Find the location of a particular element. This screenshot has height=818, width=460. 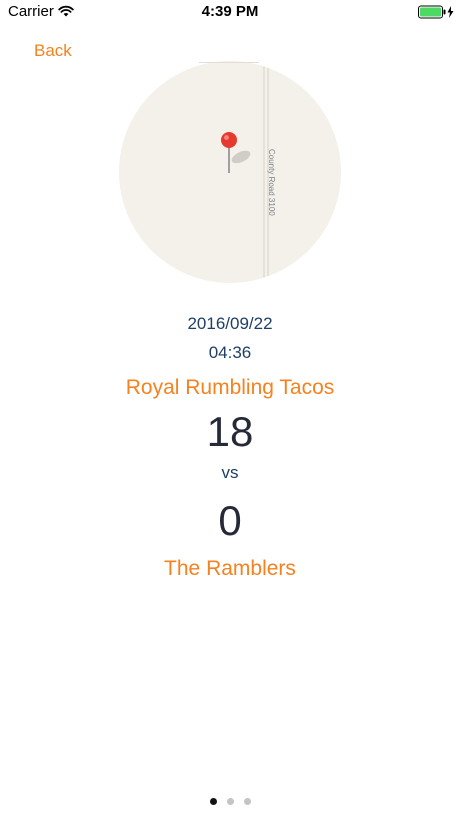

home-team-name: Royal Rumbling Tacos is located at coordinates (230, 387).